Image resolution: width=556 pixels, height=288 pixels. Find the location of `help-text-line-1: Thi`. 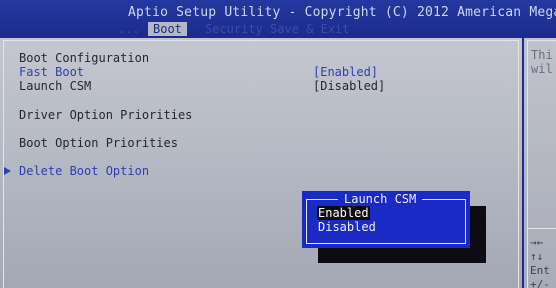

help-text-line-1: Thi is located at coordinates (542, 55).